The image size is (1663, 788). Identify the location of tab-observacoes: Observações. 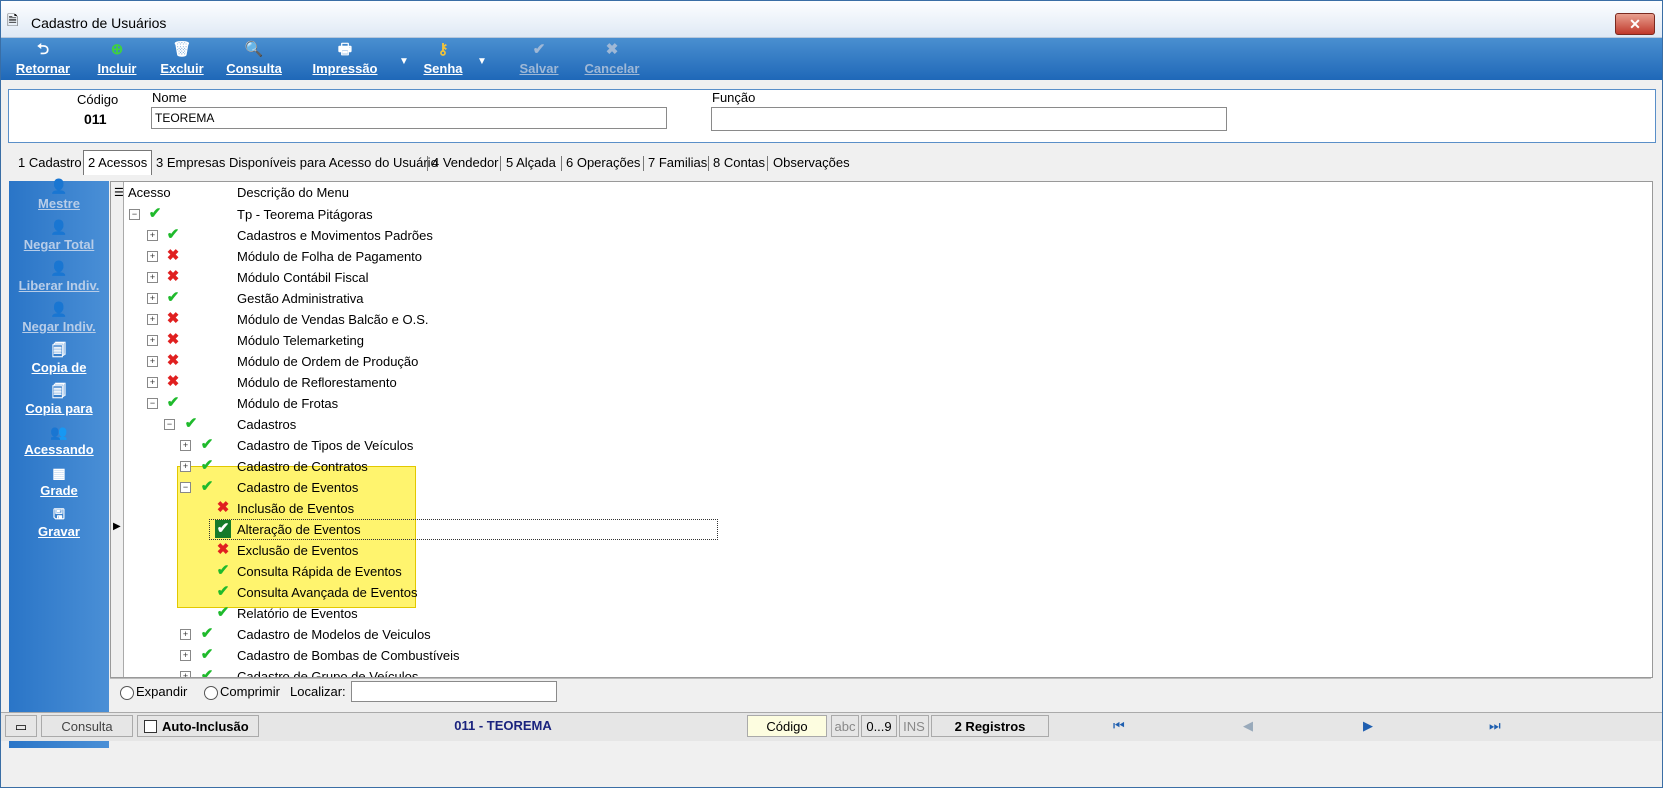
(811, 163).